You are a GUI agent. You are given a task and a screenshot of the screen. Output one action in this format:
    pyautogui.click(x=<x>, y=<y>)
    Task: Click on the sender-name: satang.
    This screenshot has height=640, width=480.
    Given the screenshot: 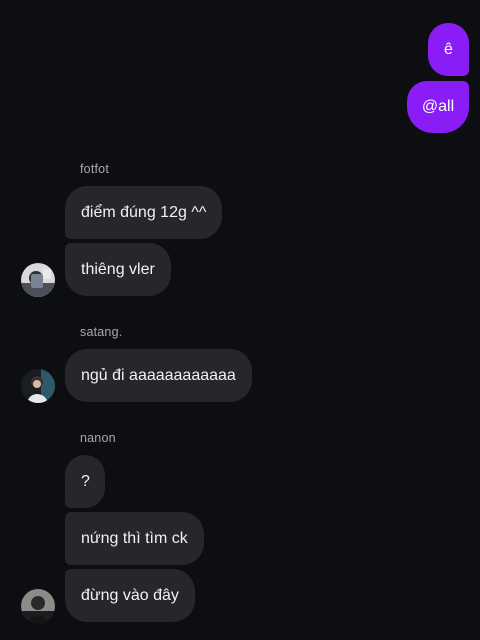 What is the action you would take?
    pyautogui.click(x=101, y=332)
    